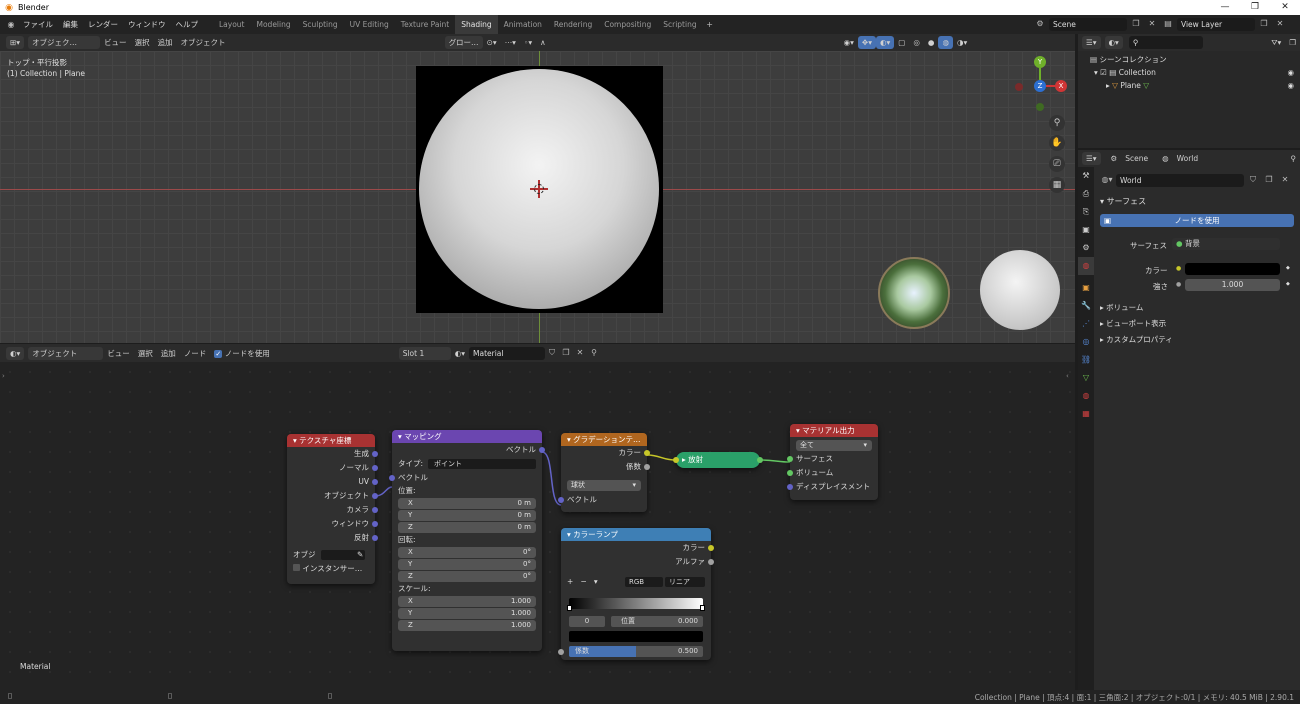 This screenshot has height=704, width=1300. What do you see at coordinates (467, 613) in the screenshot?
I see `scale-y-field: Y 1.000` at bounding box center [467, 613].